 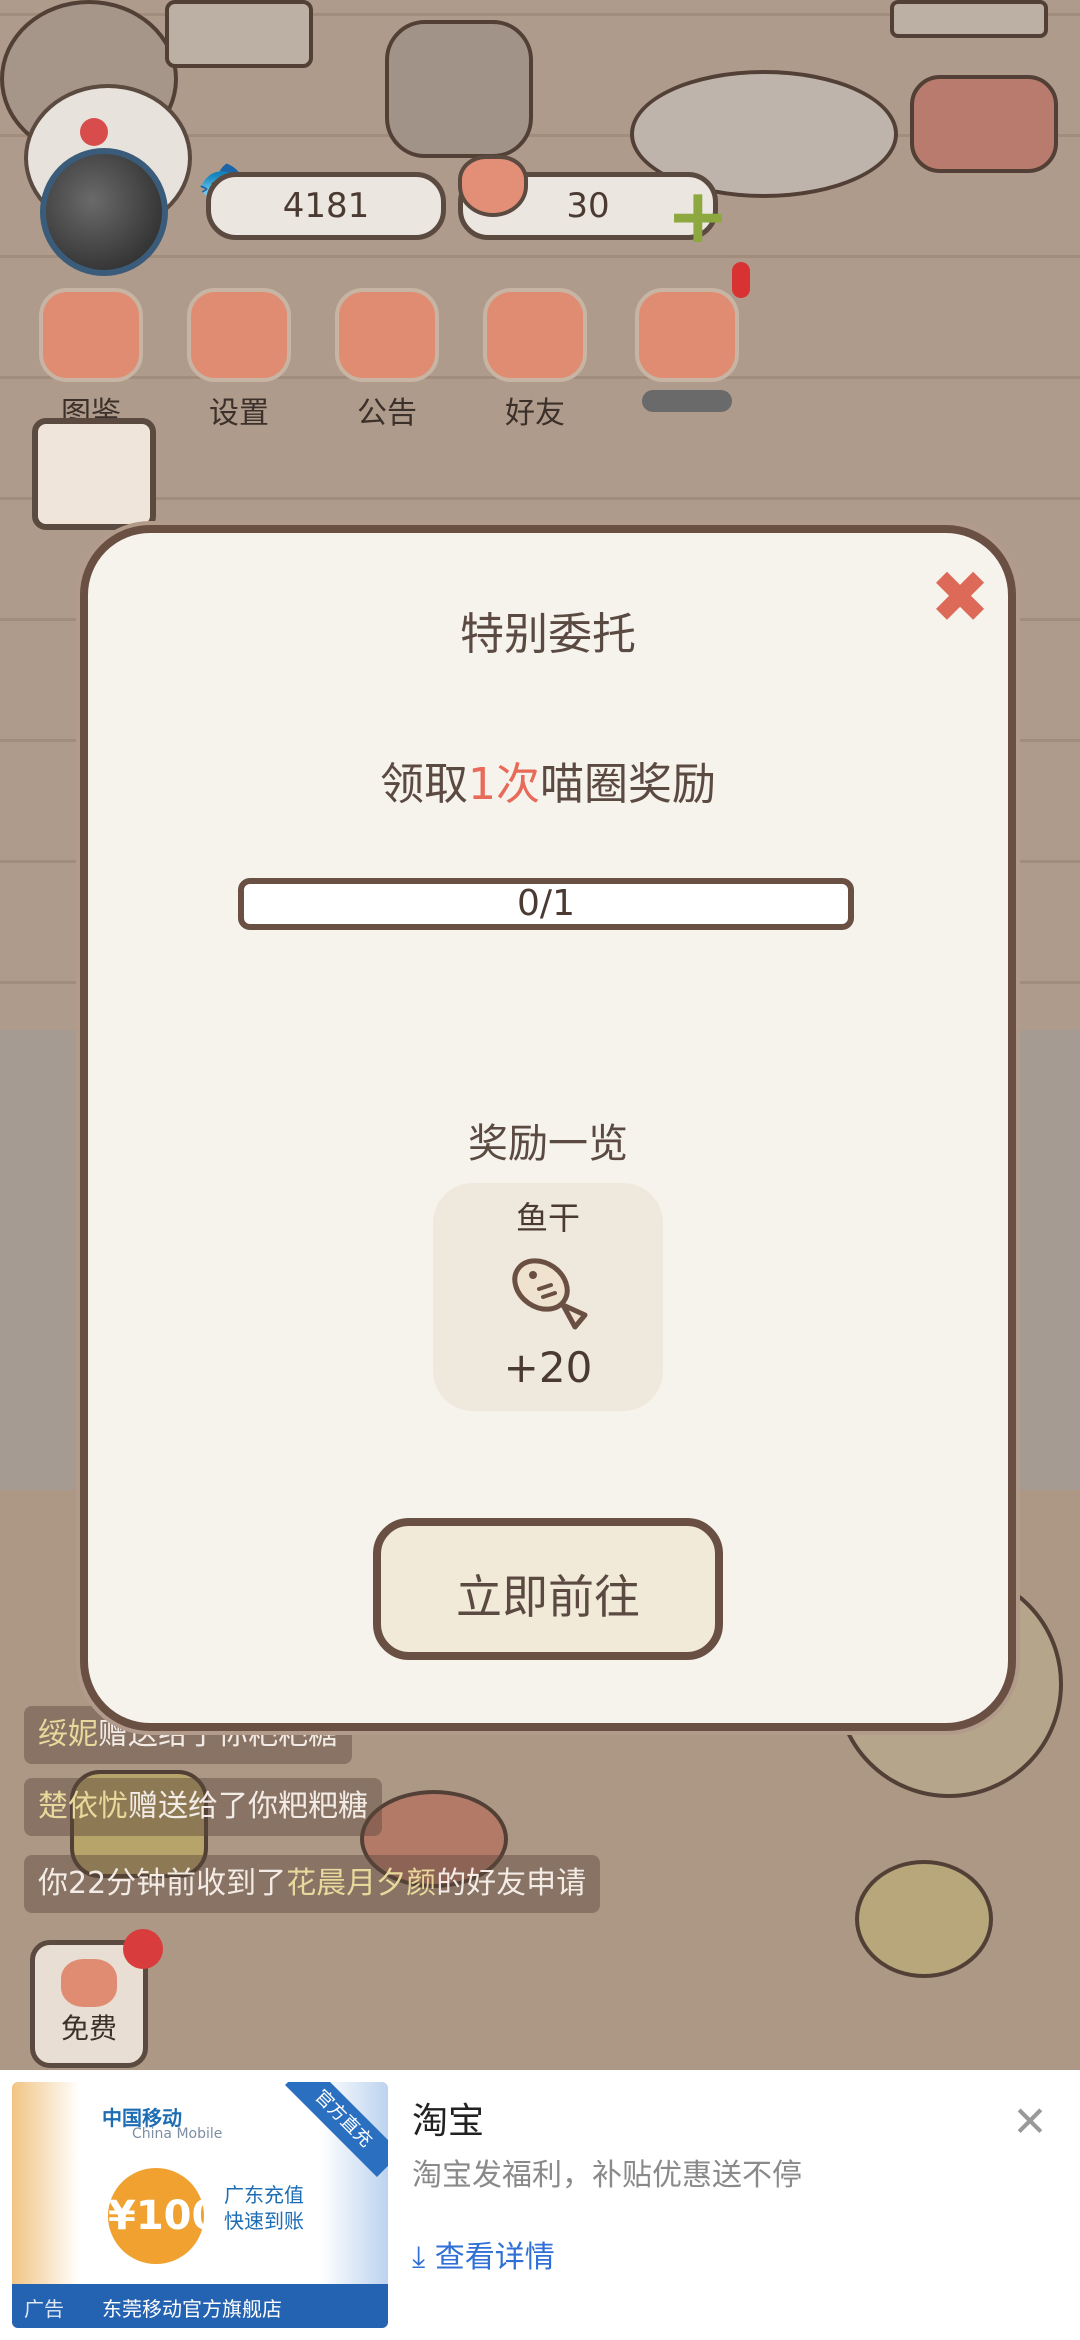 I want to click on task-prefix: 领取, so click(x=424, y=784).